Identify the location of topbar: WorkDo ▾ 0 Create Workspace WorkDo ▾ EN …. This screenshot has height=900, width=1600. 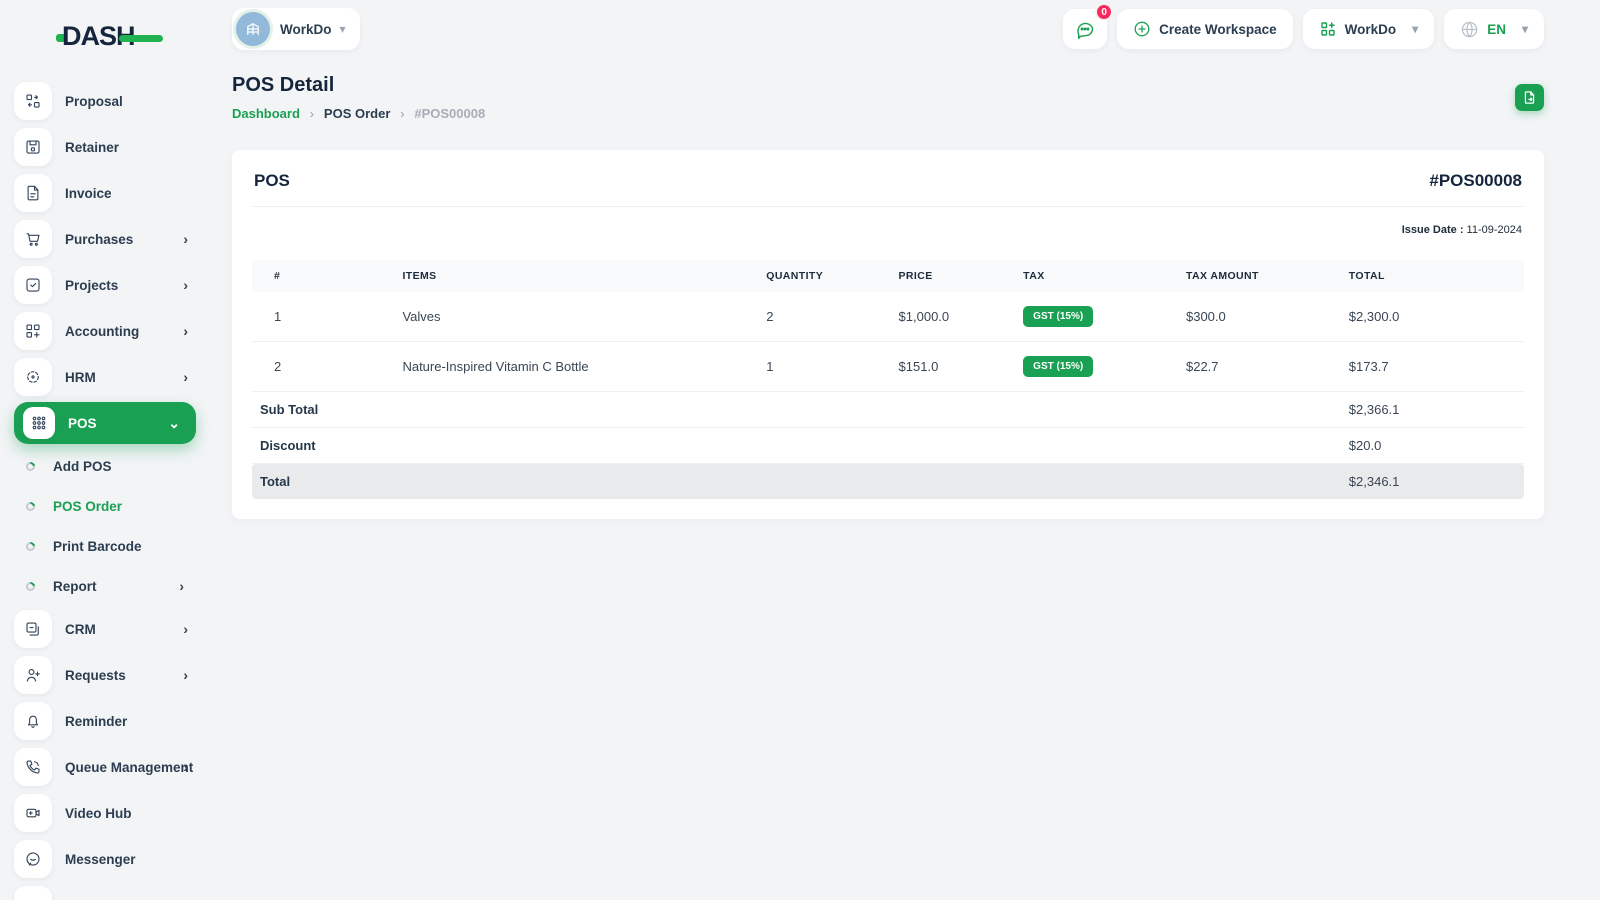
(888, 25).